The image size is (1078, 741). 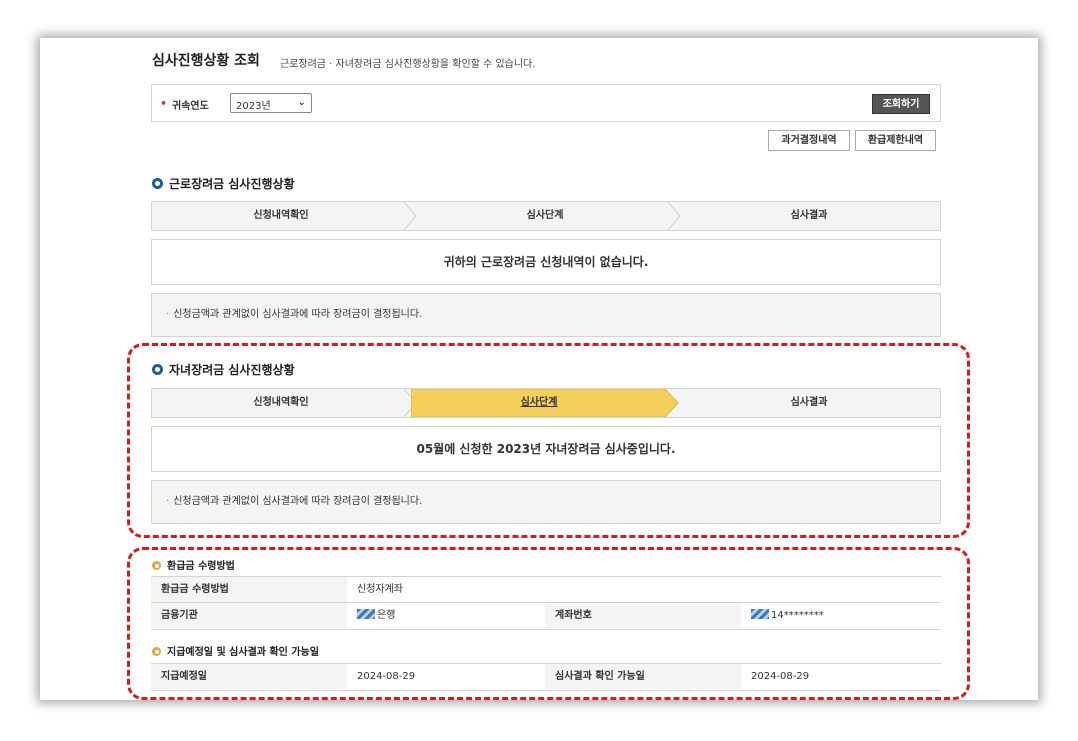 I want to click on account-label: 계좌번호, so click(x=643, y=615).